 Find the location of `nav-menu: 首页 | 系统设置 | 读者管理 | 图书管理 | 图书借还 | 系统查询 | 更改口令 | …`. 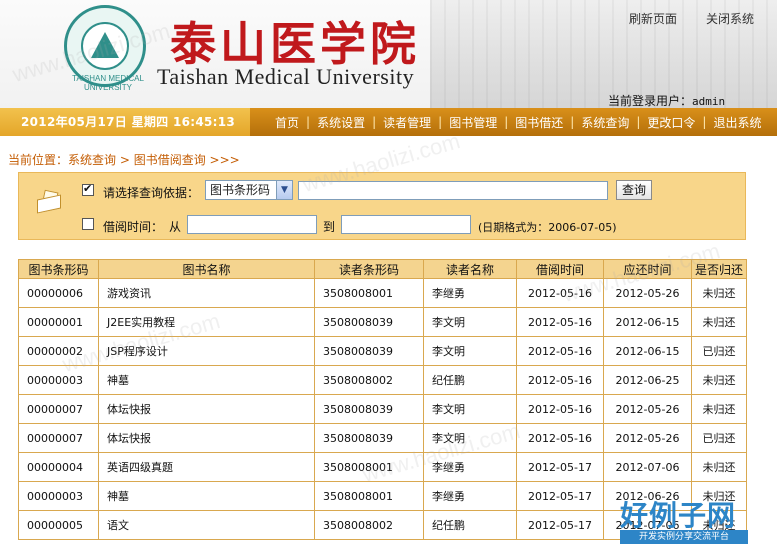

nav-menu: 首页 | 系统设置 | 读者管理 | 图书管理 | 图书借还 | 系统查询 | 更改口令 | … is located at coordinates (518, 122).